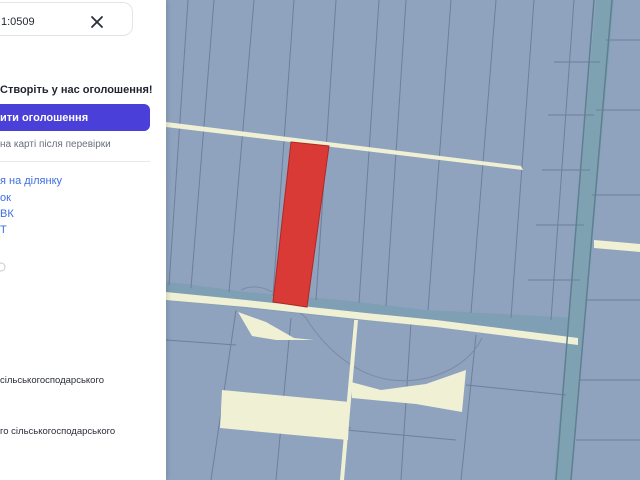 This screenshot has width=640, height=480. Describe the element at coordinates (76, 90) in the screenshot. I see `promo-title: Створіть у нас оголошення!` at that location.